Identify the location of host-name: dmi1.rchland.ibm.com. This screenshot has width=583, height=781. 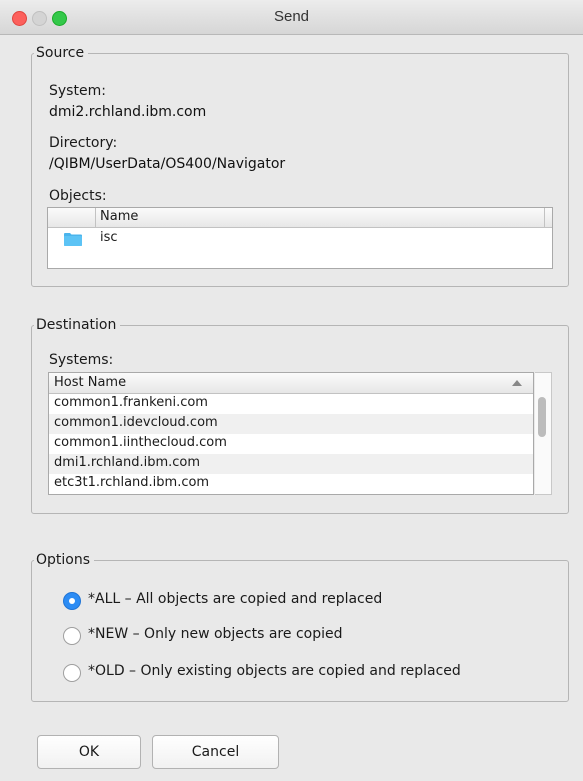
(127, 462).